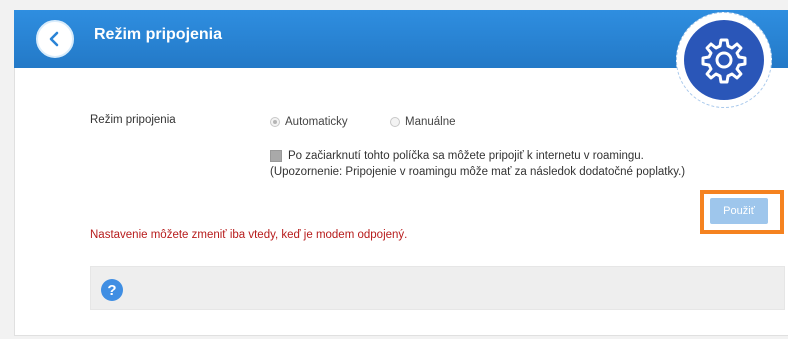 The height and width of the screenshot is (339, 788). I want to click on radio-automatic-label: Automaticky, so click(316, 122).